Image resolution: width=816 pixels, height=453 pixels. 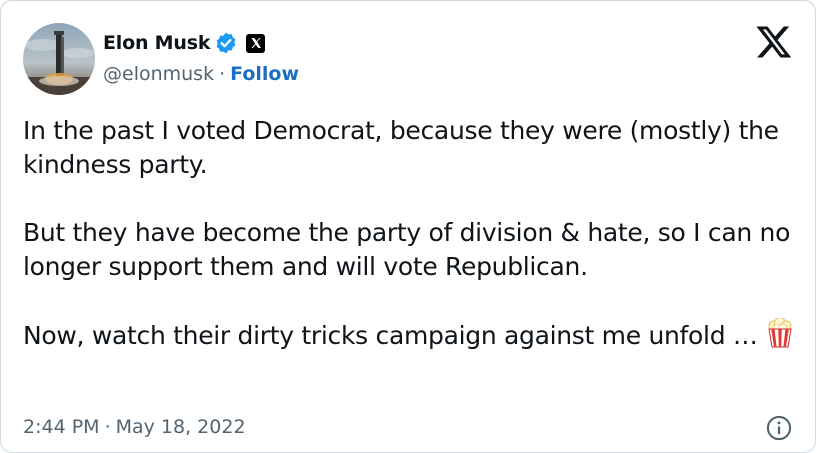 What do you see at coordinates (780, 332) in the screenshot?
I see `popcorn-icon` at bounding box center [780, 332].